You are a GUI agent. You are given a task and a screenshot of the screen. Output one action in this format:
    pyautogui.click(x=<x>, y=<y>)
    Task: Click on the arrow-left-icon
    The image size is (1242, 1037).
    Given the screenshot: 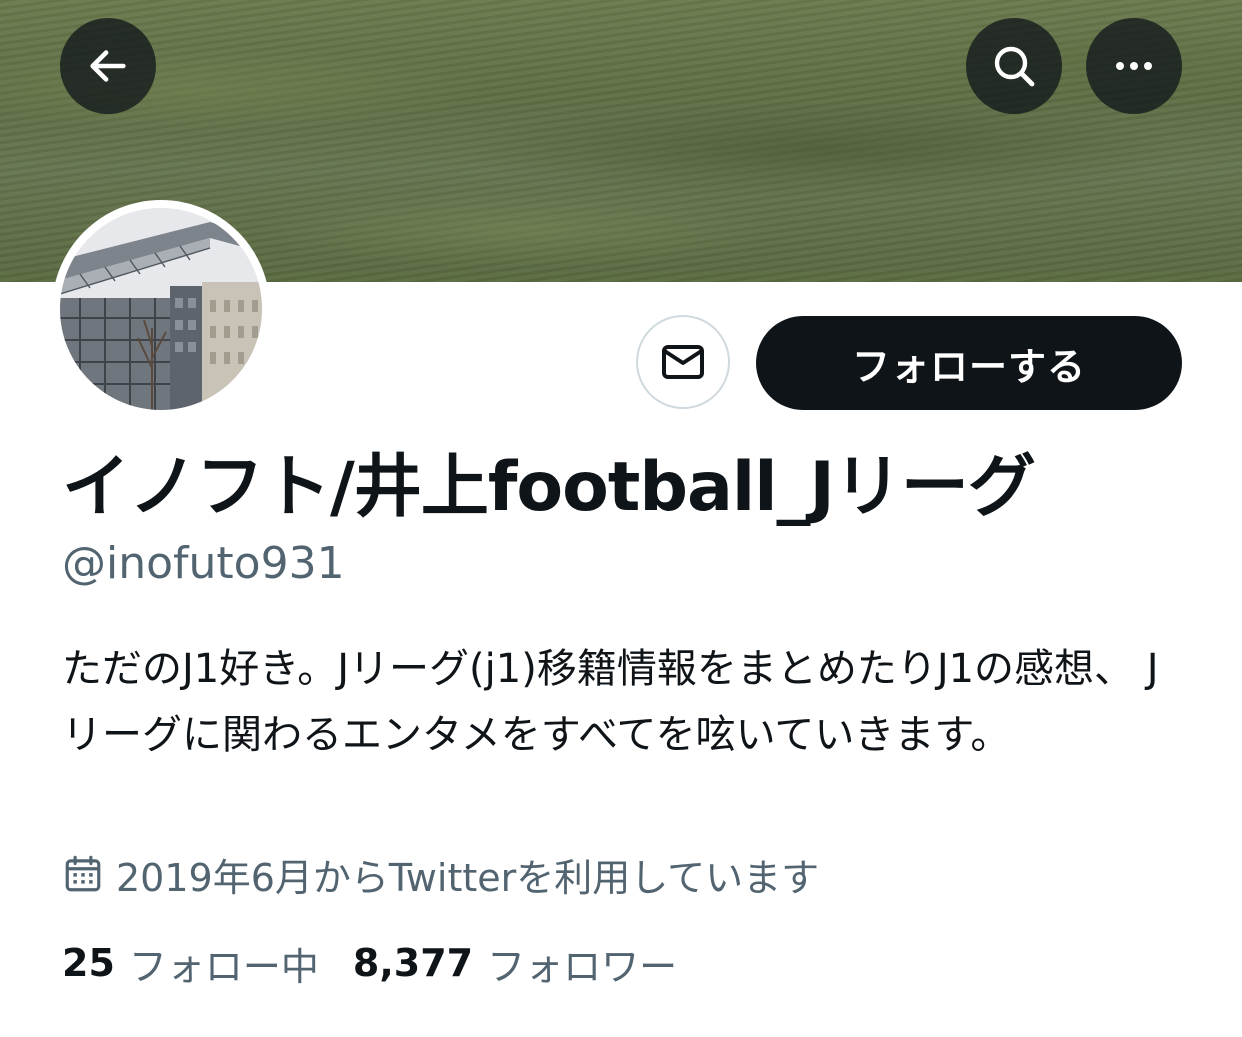 What is the action you would take?
    pyautogui.click(x=108, y=66)
    